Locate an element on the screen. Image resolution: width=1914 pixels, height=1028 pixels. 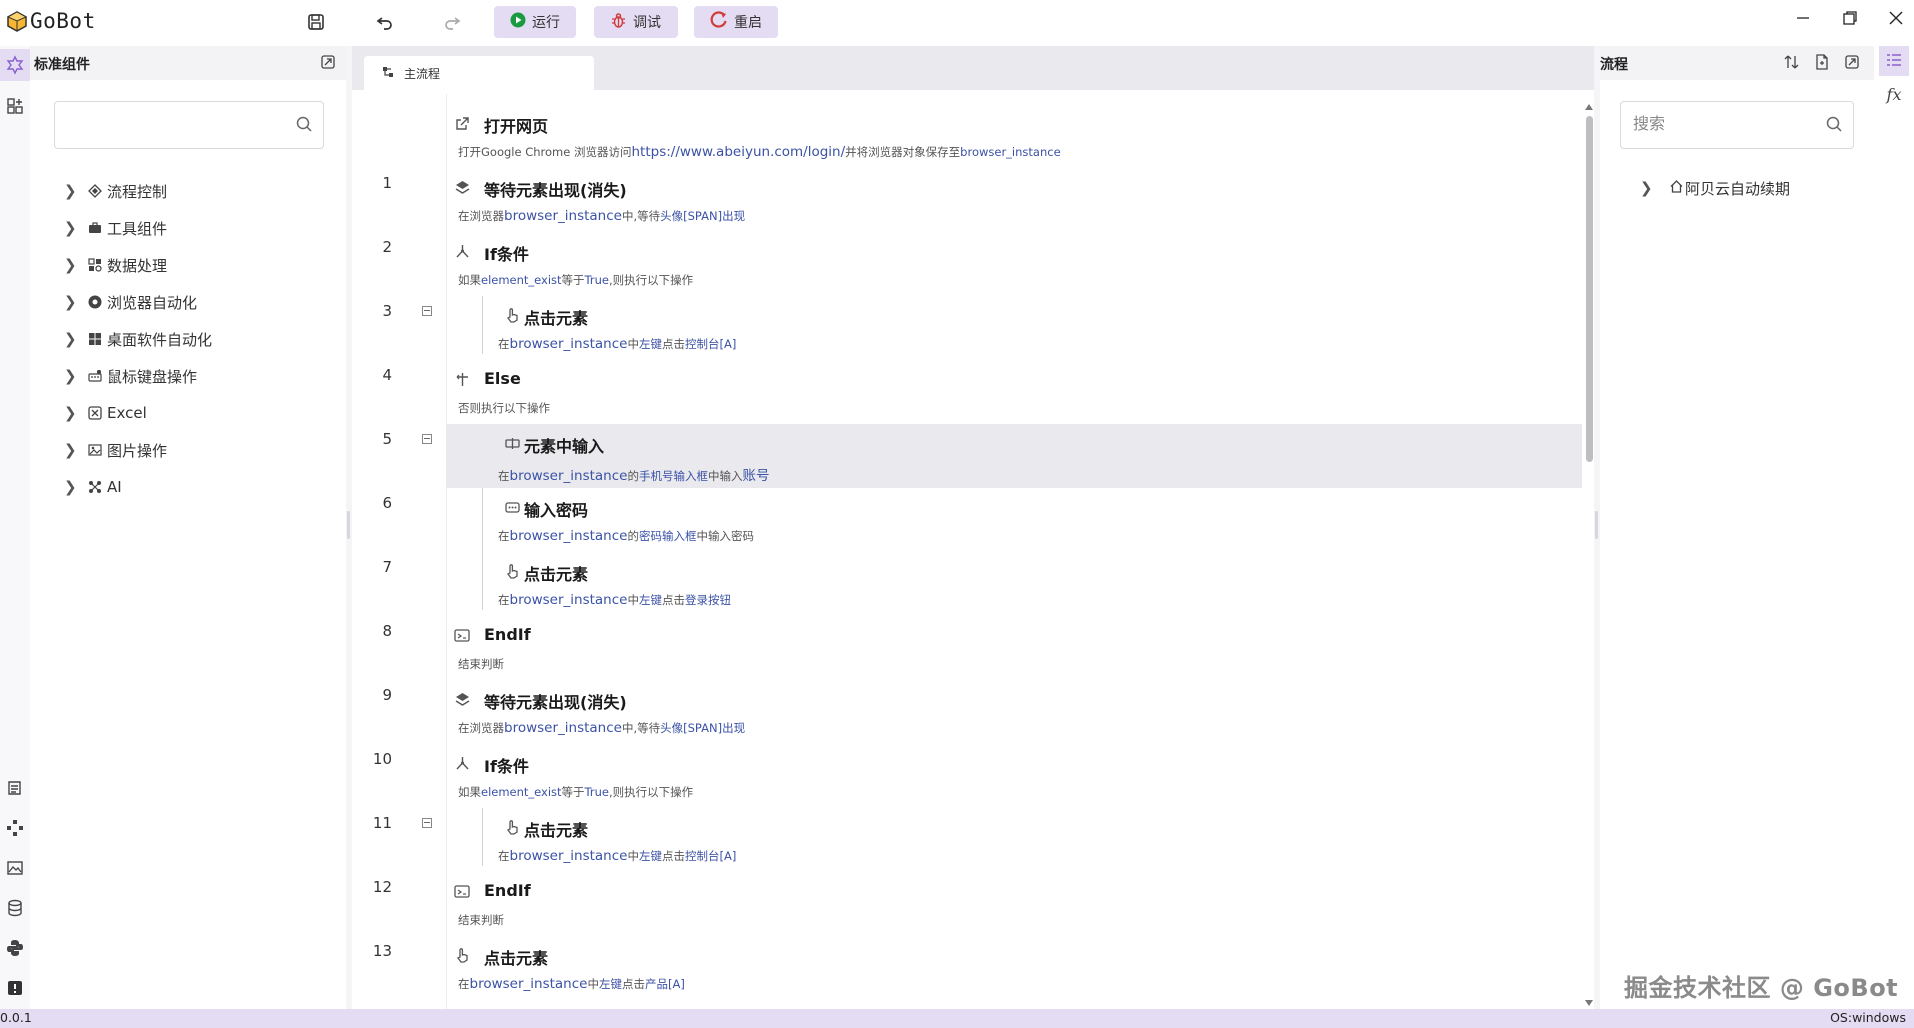
input-element-icon is located at coordinates (512, 443).